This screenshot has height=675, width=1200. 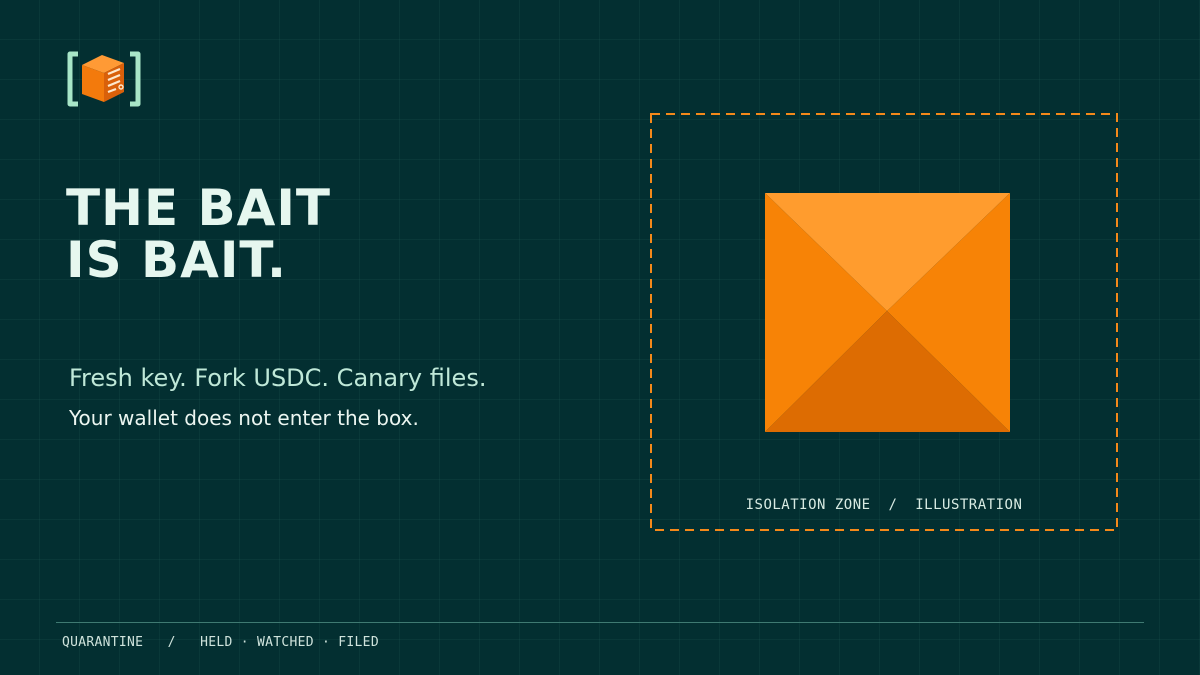 What do you see at coordinates (600, 622) in the screenshot?
I see `footer-divider` at bounding box center [600, 622].